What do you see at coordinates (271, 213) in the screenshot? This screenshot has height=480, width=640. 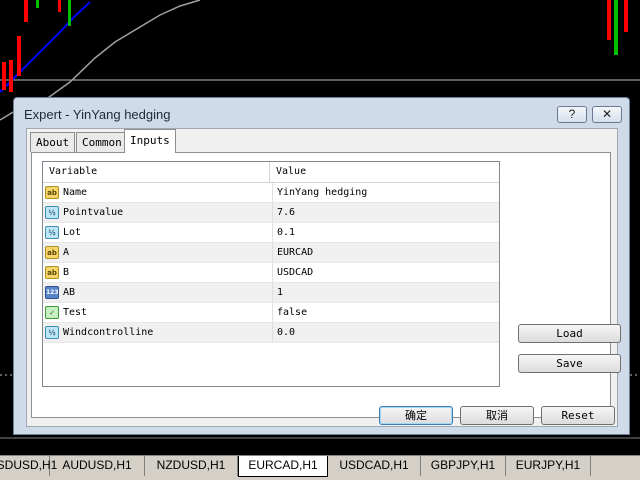 I see `table-row: ½ Pointvalue 7.6` at bounding box center [271, 213].